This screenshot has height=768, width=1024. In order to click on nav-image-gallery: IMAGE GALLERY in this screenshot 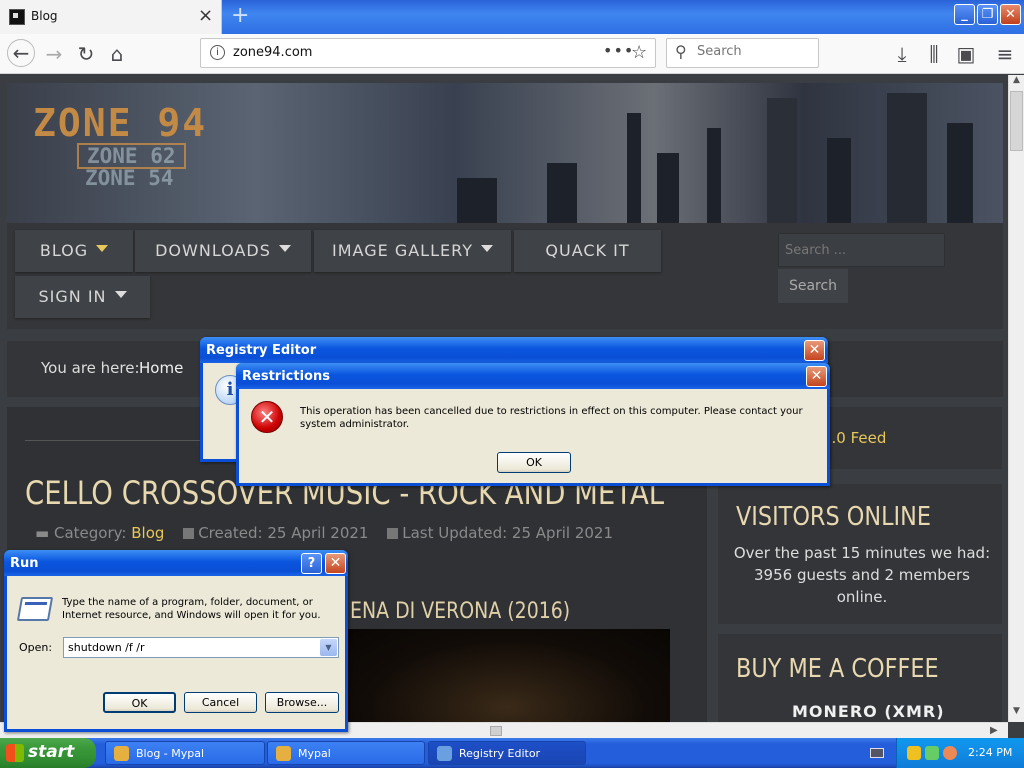, I will do `click(412, 251)`.